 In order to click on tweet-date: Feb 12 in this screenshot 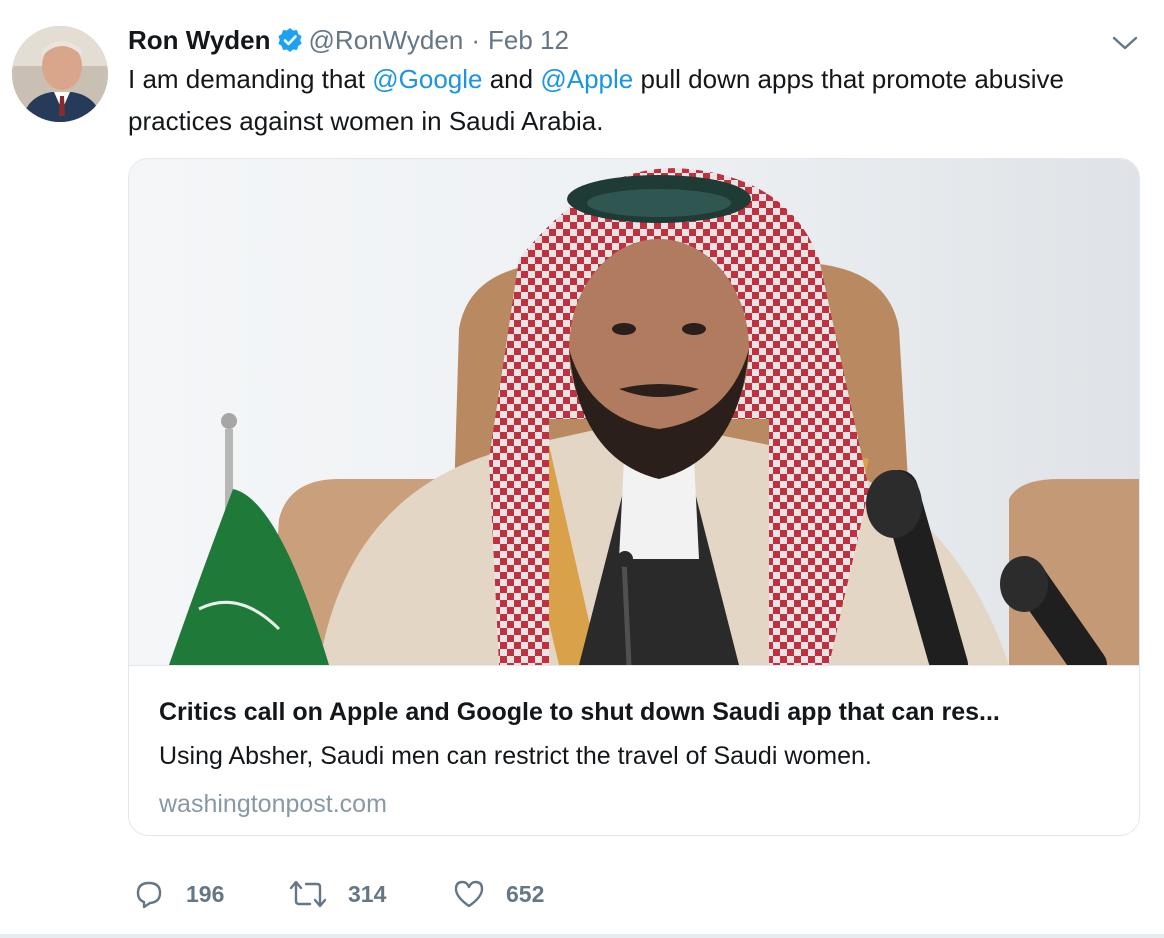, I will do `click(528, 40)`.